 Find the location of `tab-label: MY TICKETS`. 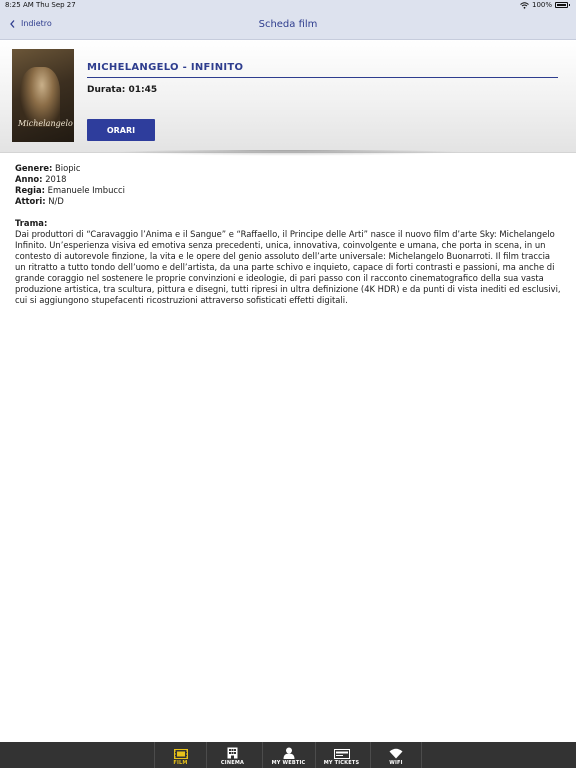

tab-label: MY TICKETS is located at coordinates (341, 763).